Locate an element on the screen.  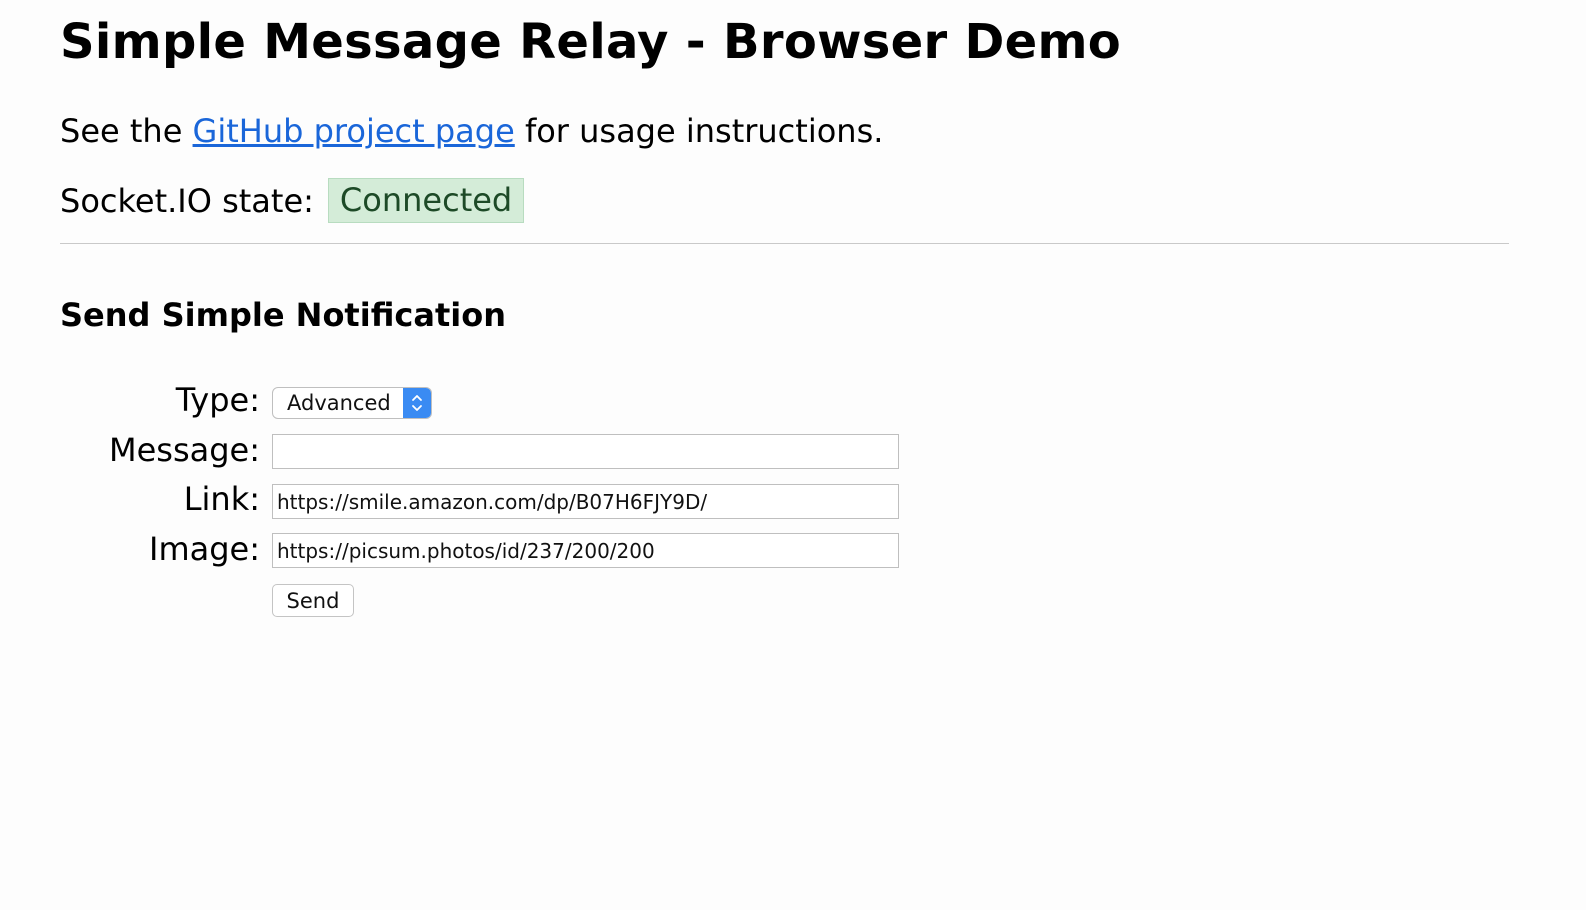
image-label: Image: is located at coordinates (204, 549).